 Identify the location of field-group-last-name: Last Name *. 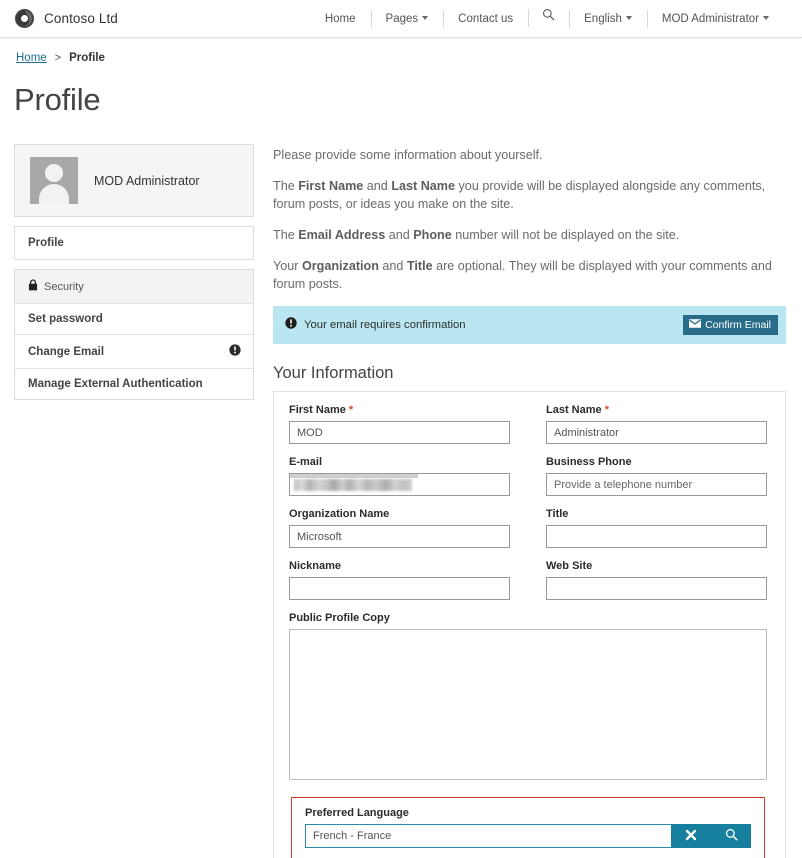
(656, 424).